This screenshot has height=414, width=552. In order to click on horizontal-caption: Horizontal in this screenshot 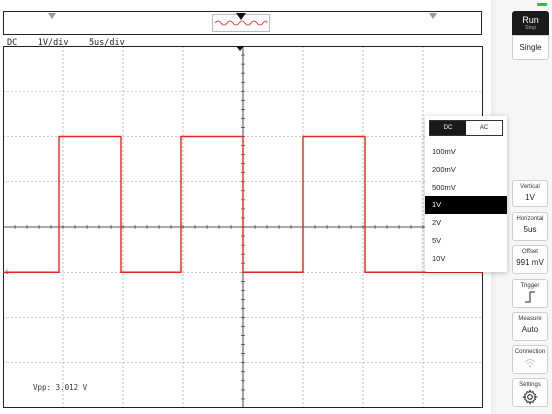, I will do `click(530, 219)`.